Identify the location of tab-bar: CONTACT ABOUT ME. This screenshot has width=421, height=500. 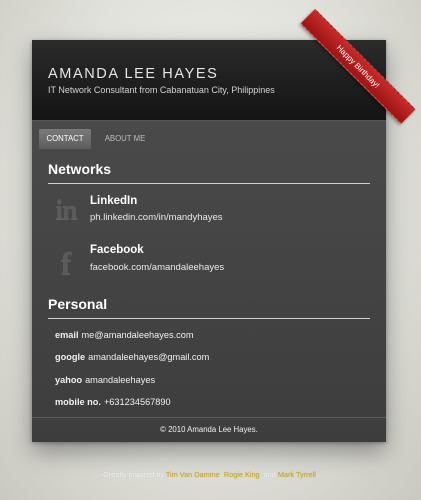
(209, 135).